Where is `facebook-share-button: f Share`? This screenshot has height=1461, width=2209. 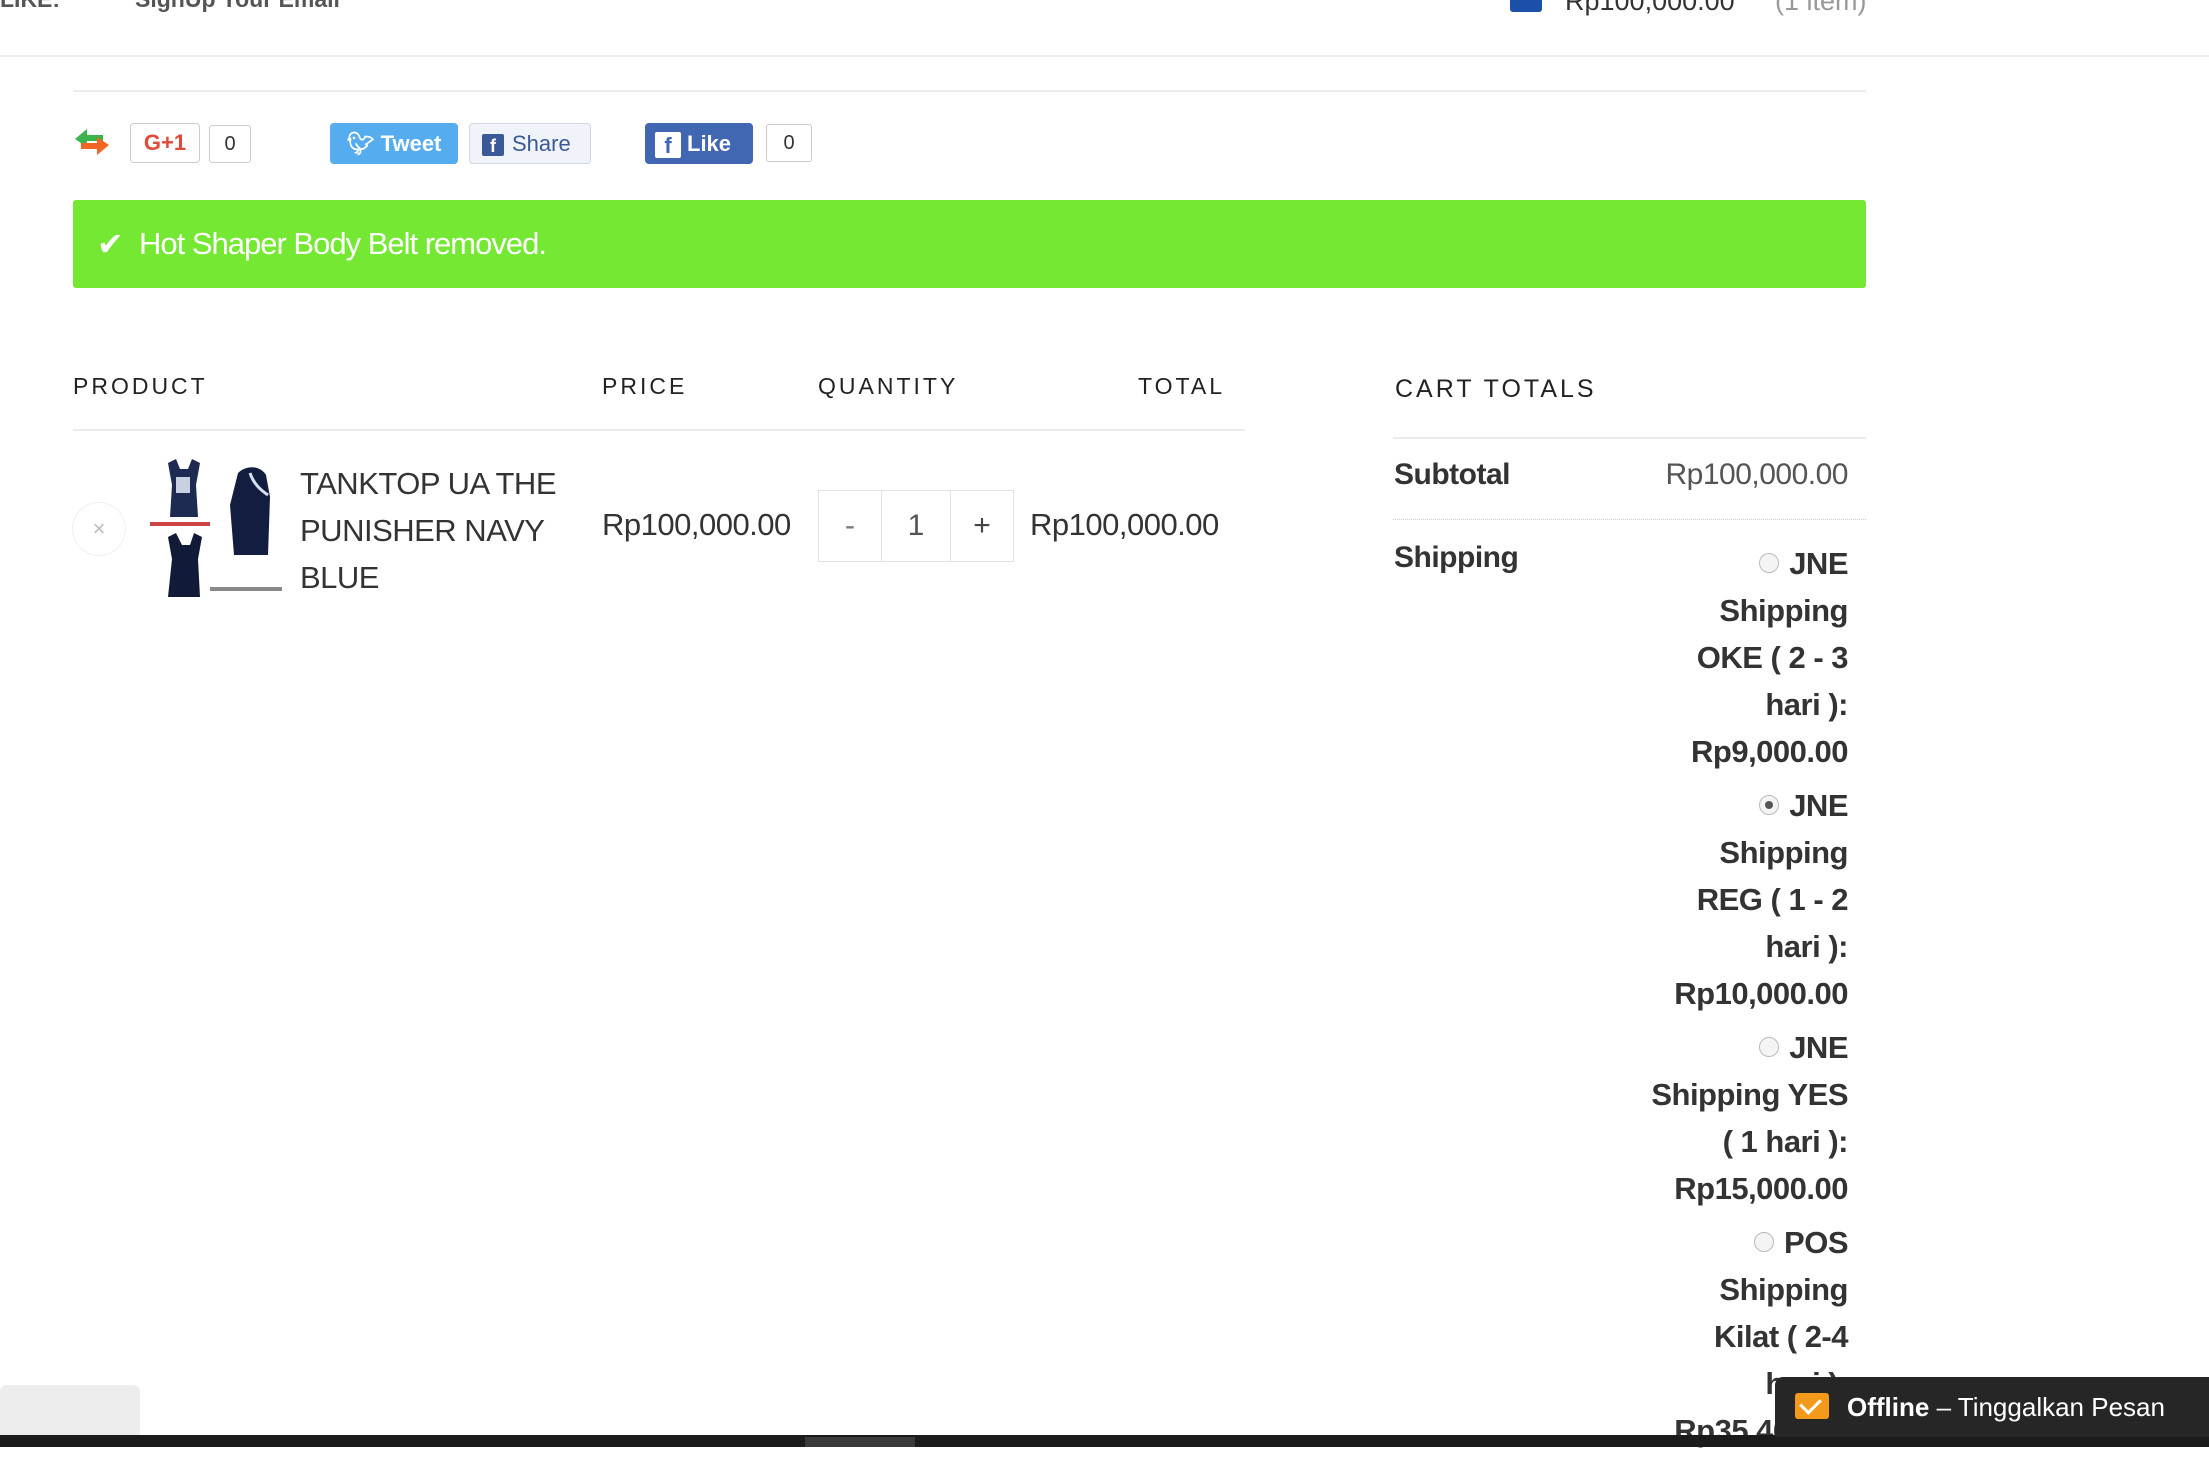 facebook-share-button: f Share is located at coordinates (530, 143).